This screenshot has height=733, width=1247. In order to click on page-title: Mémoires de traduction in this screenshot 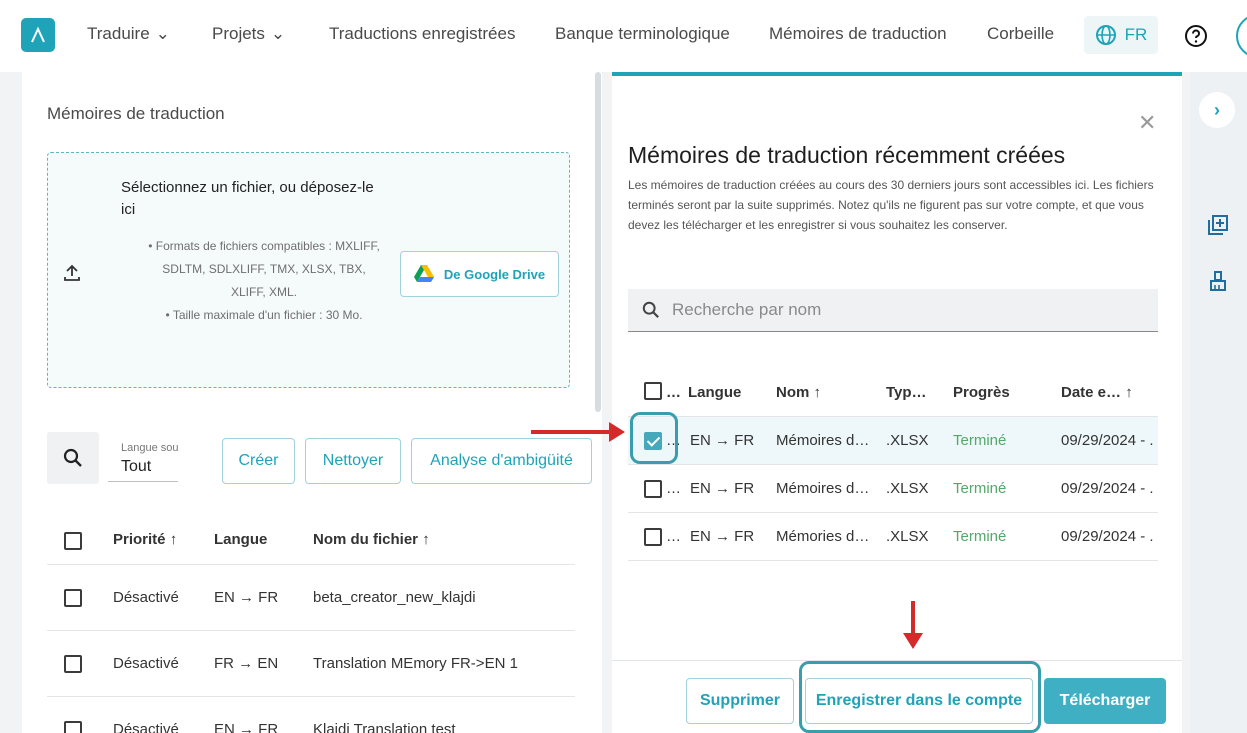, I will do `click(136, 113)`.